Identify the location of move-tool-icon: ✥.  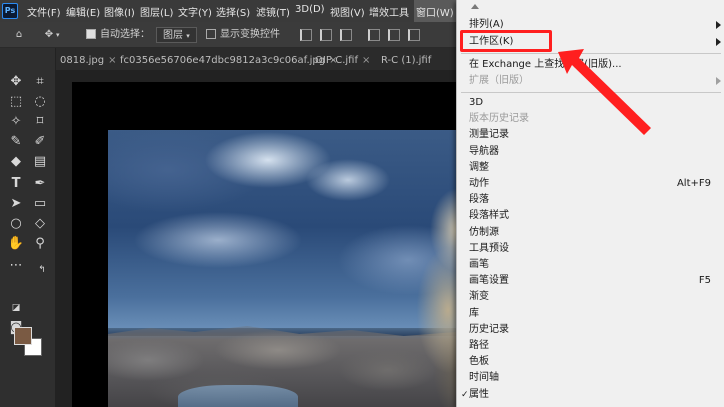
(16, 82).